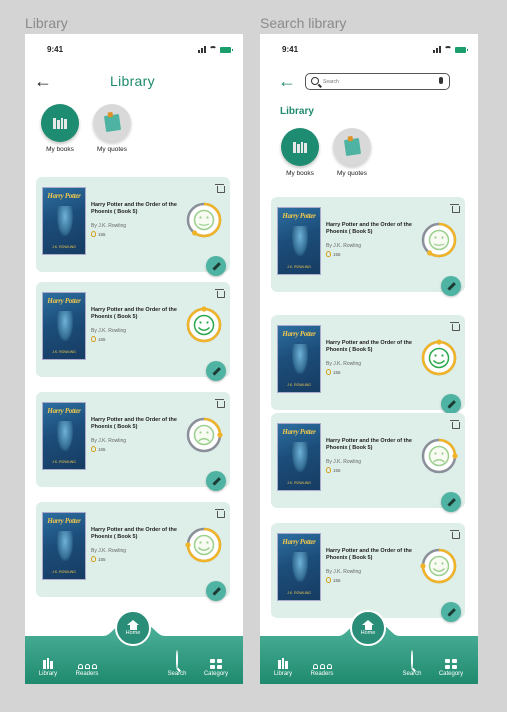 Image resolution: width=507 pixels, height=712 pixels. What do you see at coordinates (412, 659) in the screenshot?
I see `search-icon` at bounding box center [412, 659].